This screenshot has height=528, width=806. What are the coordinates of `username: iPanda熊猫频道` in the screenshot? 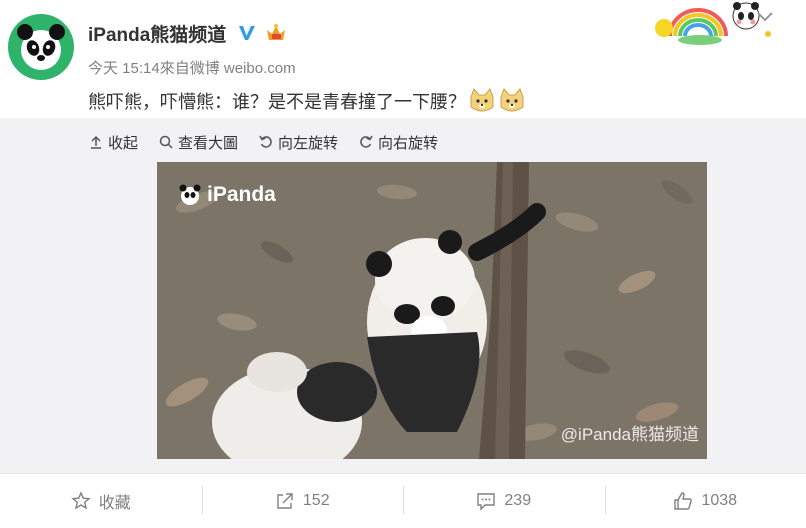 It's located at (157, 33).